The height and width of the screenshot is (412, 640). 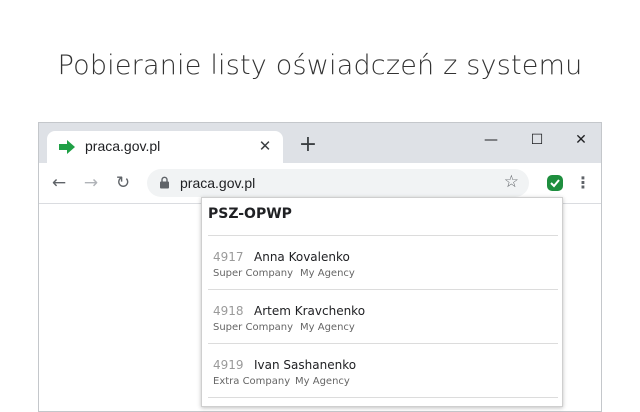 What do you see at coordinates (491, 140) in the screenshot?
I see `minimize-button: —` at bounding box center [491, 140].